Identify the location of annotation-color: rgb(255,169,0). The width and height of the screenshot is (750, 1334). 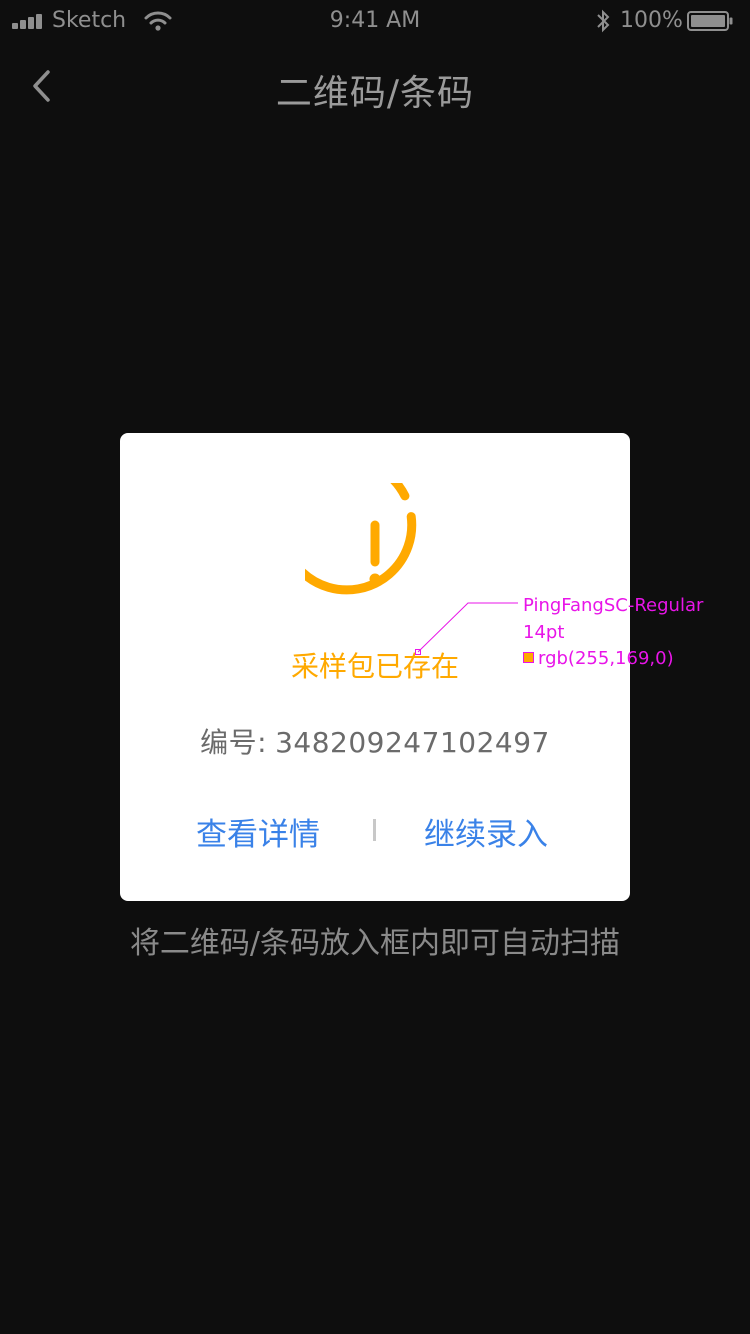
(606, 658).